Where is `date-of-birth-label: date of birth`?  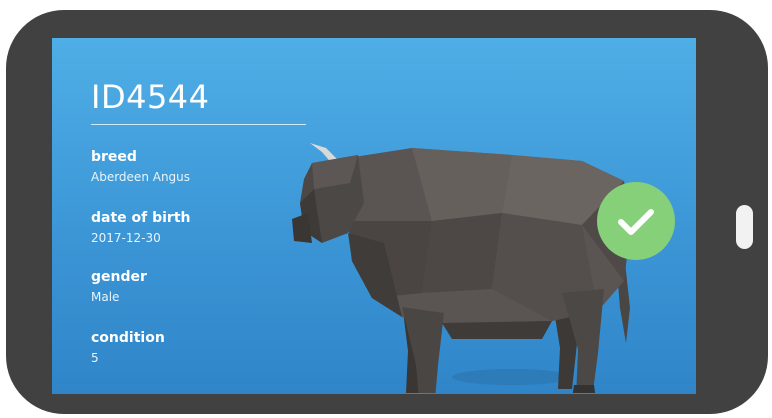
date-of-birth-label: date of birth is located at coordinates (141, 218).